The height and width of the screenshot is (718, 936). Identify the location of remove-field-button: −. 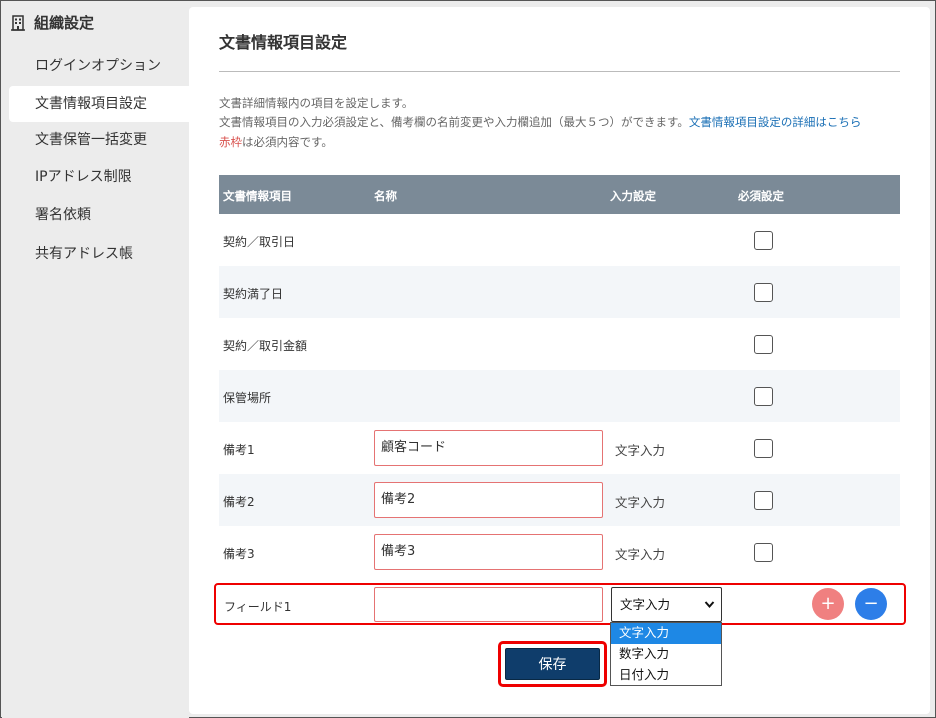
(871, 604).